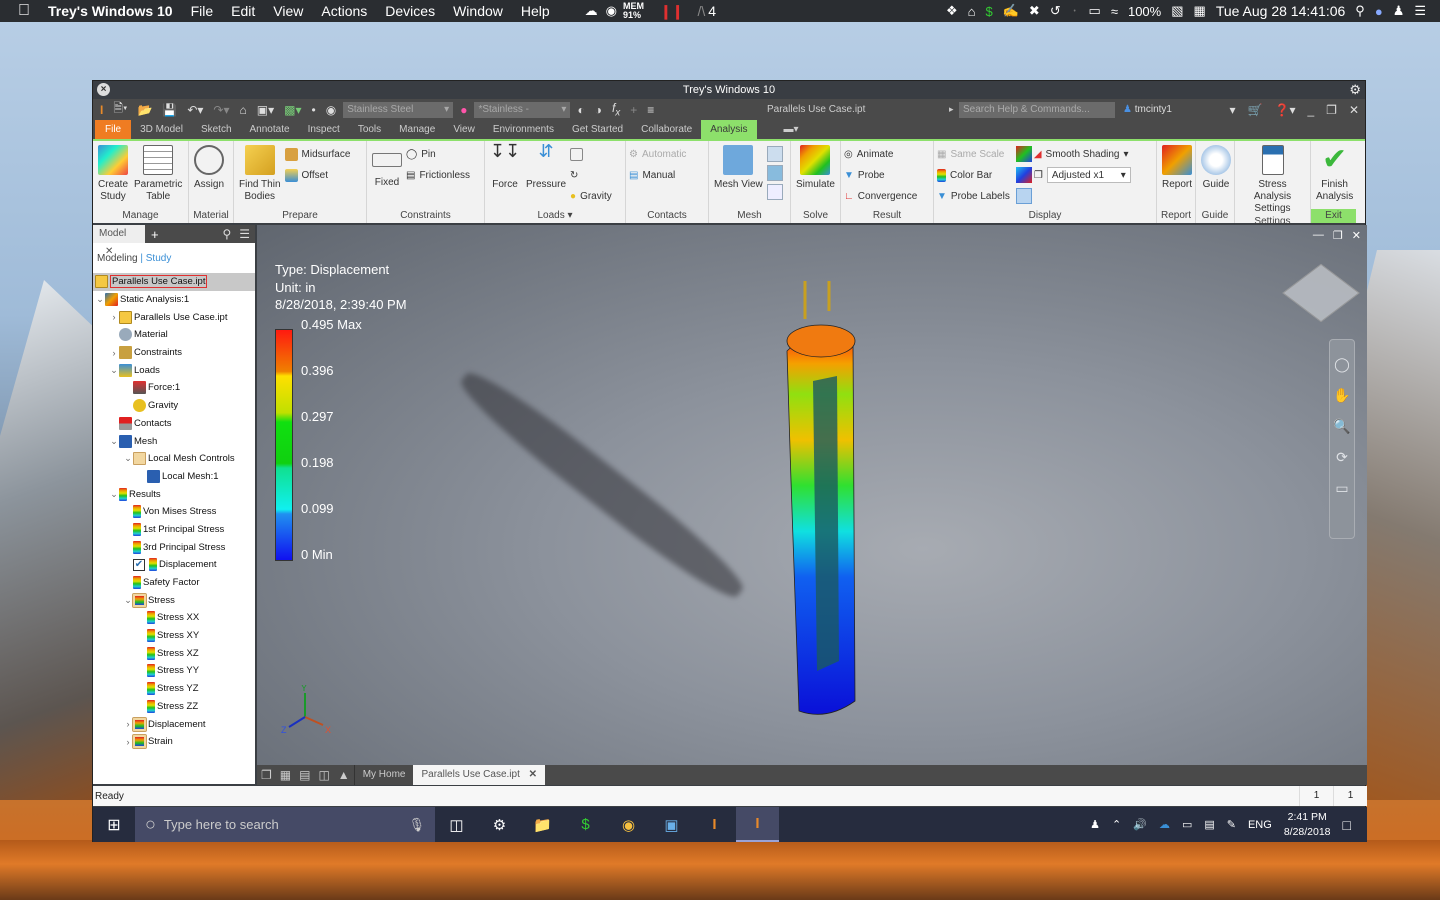 The width and height of the screenshot is (1440, 900). Describe the element at coordinates (585, 824) in the screenshot. I see `money-app-taskbar-icon: $` at that location.